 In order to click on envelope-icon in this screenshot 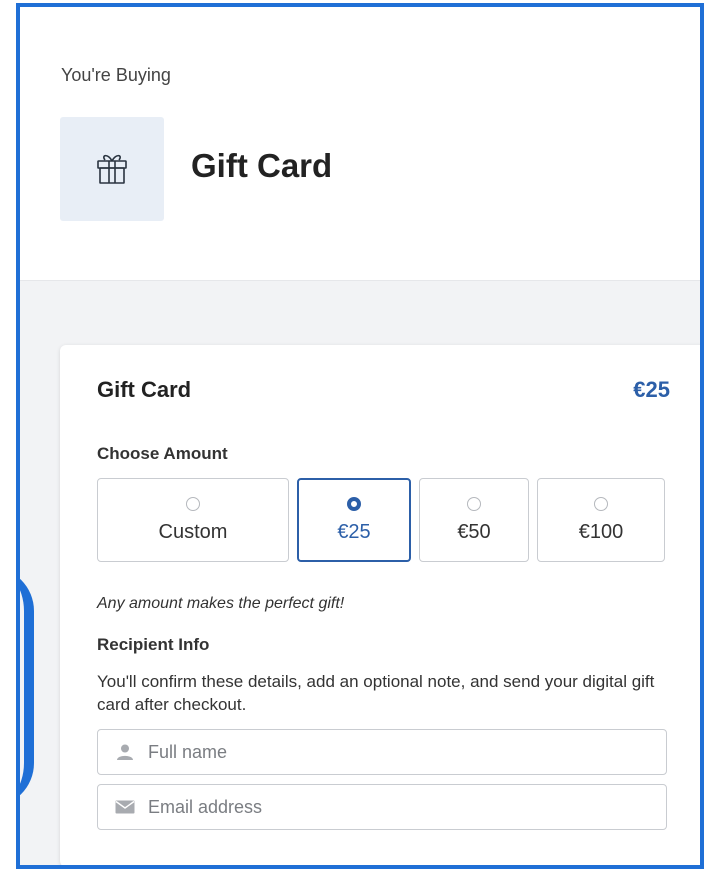, I will do `click(125, 807)`.